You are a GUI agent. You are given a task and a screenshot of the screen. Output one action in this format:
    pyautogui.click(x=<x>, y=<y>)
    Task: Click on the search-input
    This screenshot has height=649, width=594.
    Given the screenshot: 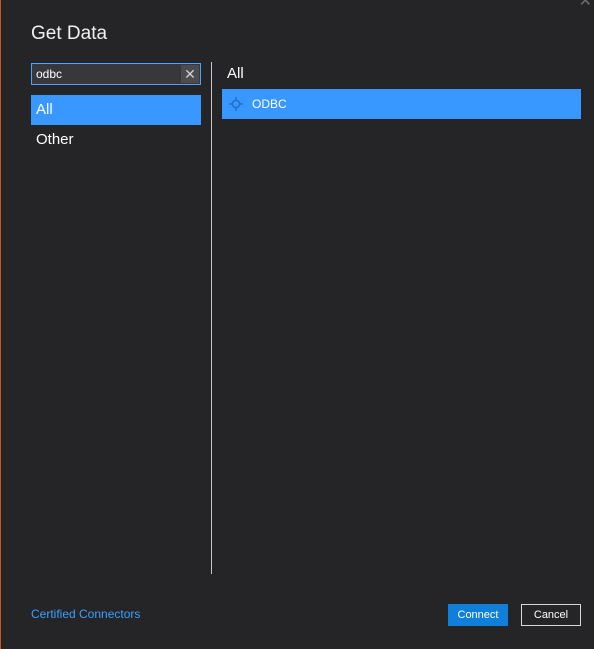 What is the action you would take?
    pyautogui.click(x=106, y=74)
    